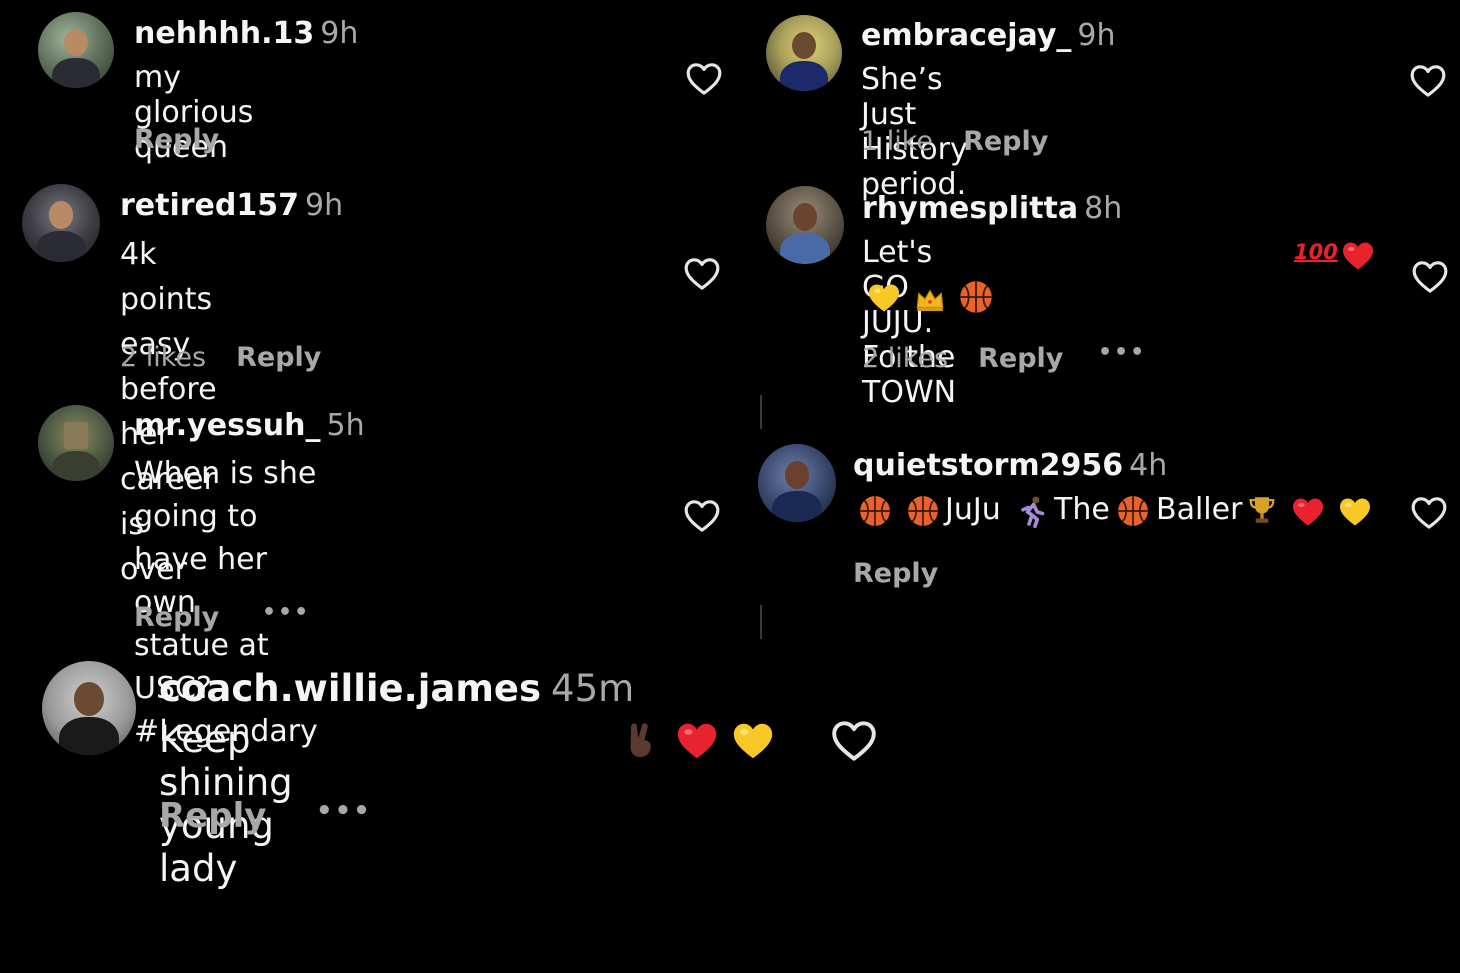 The height and width of the screenshot is (973, 1460). I want to click on thread-divider-top, so click(761, 412).